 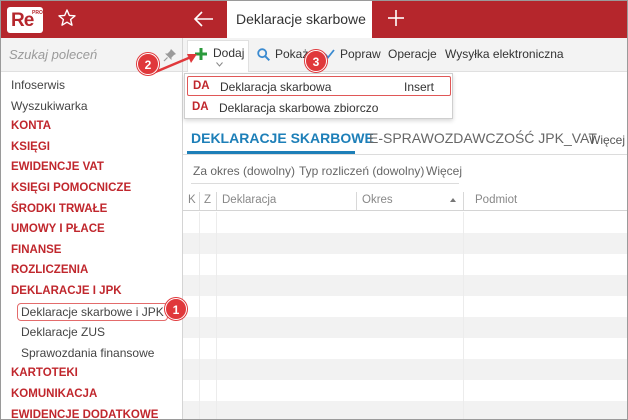 I want to click on back-arrow-icon, so click(x=204, y=19).